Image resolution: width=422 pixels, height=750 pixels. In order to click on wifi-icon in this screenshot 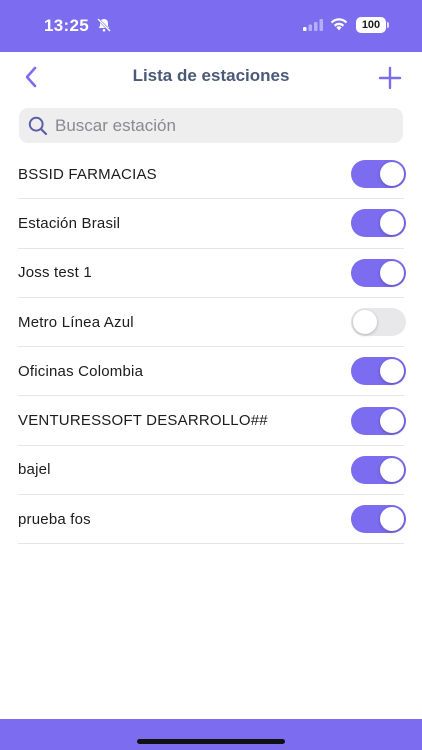, I will do `click(339, 24)`.